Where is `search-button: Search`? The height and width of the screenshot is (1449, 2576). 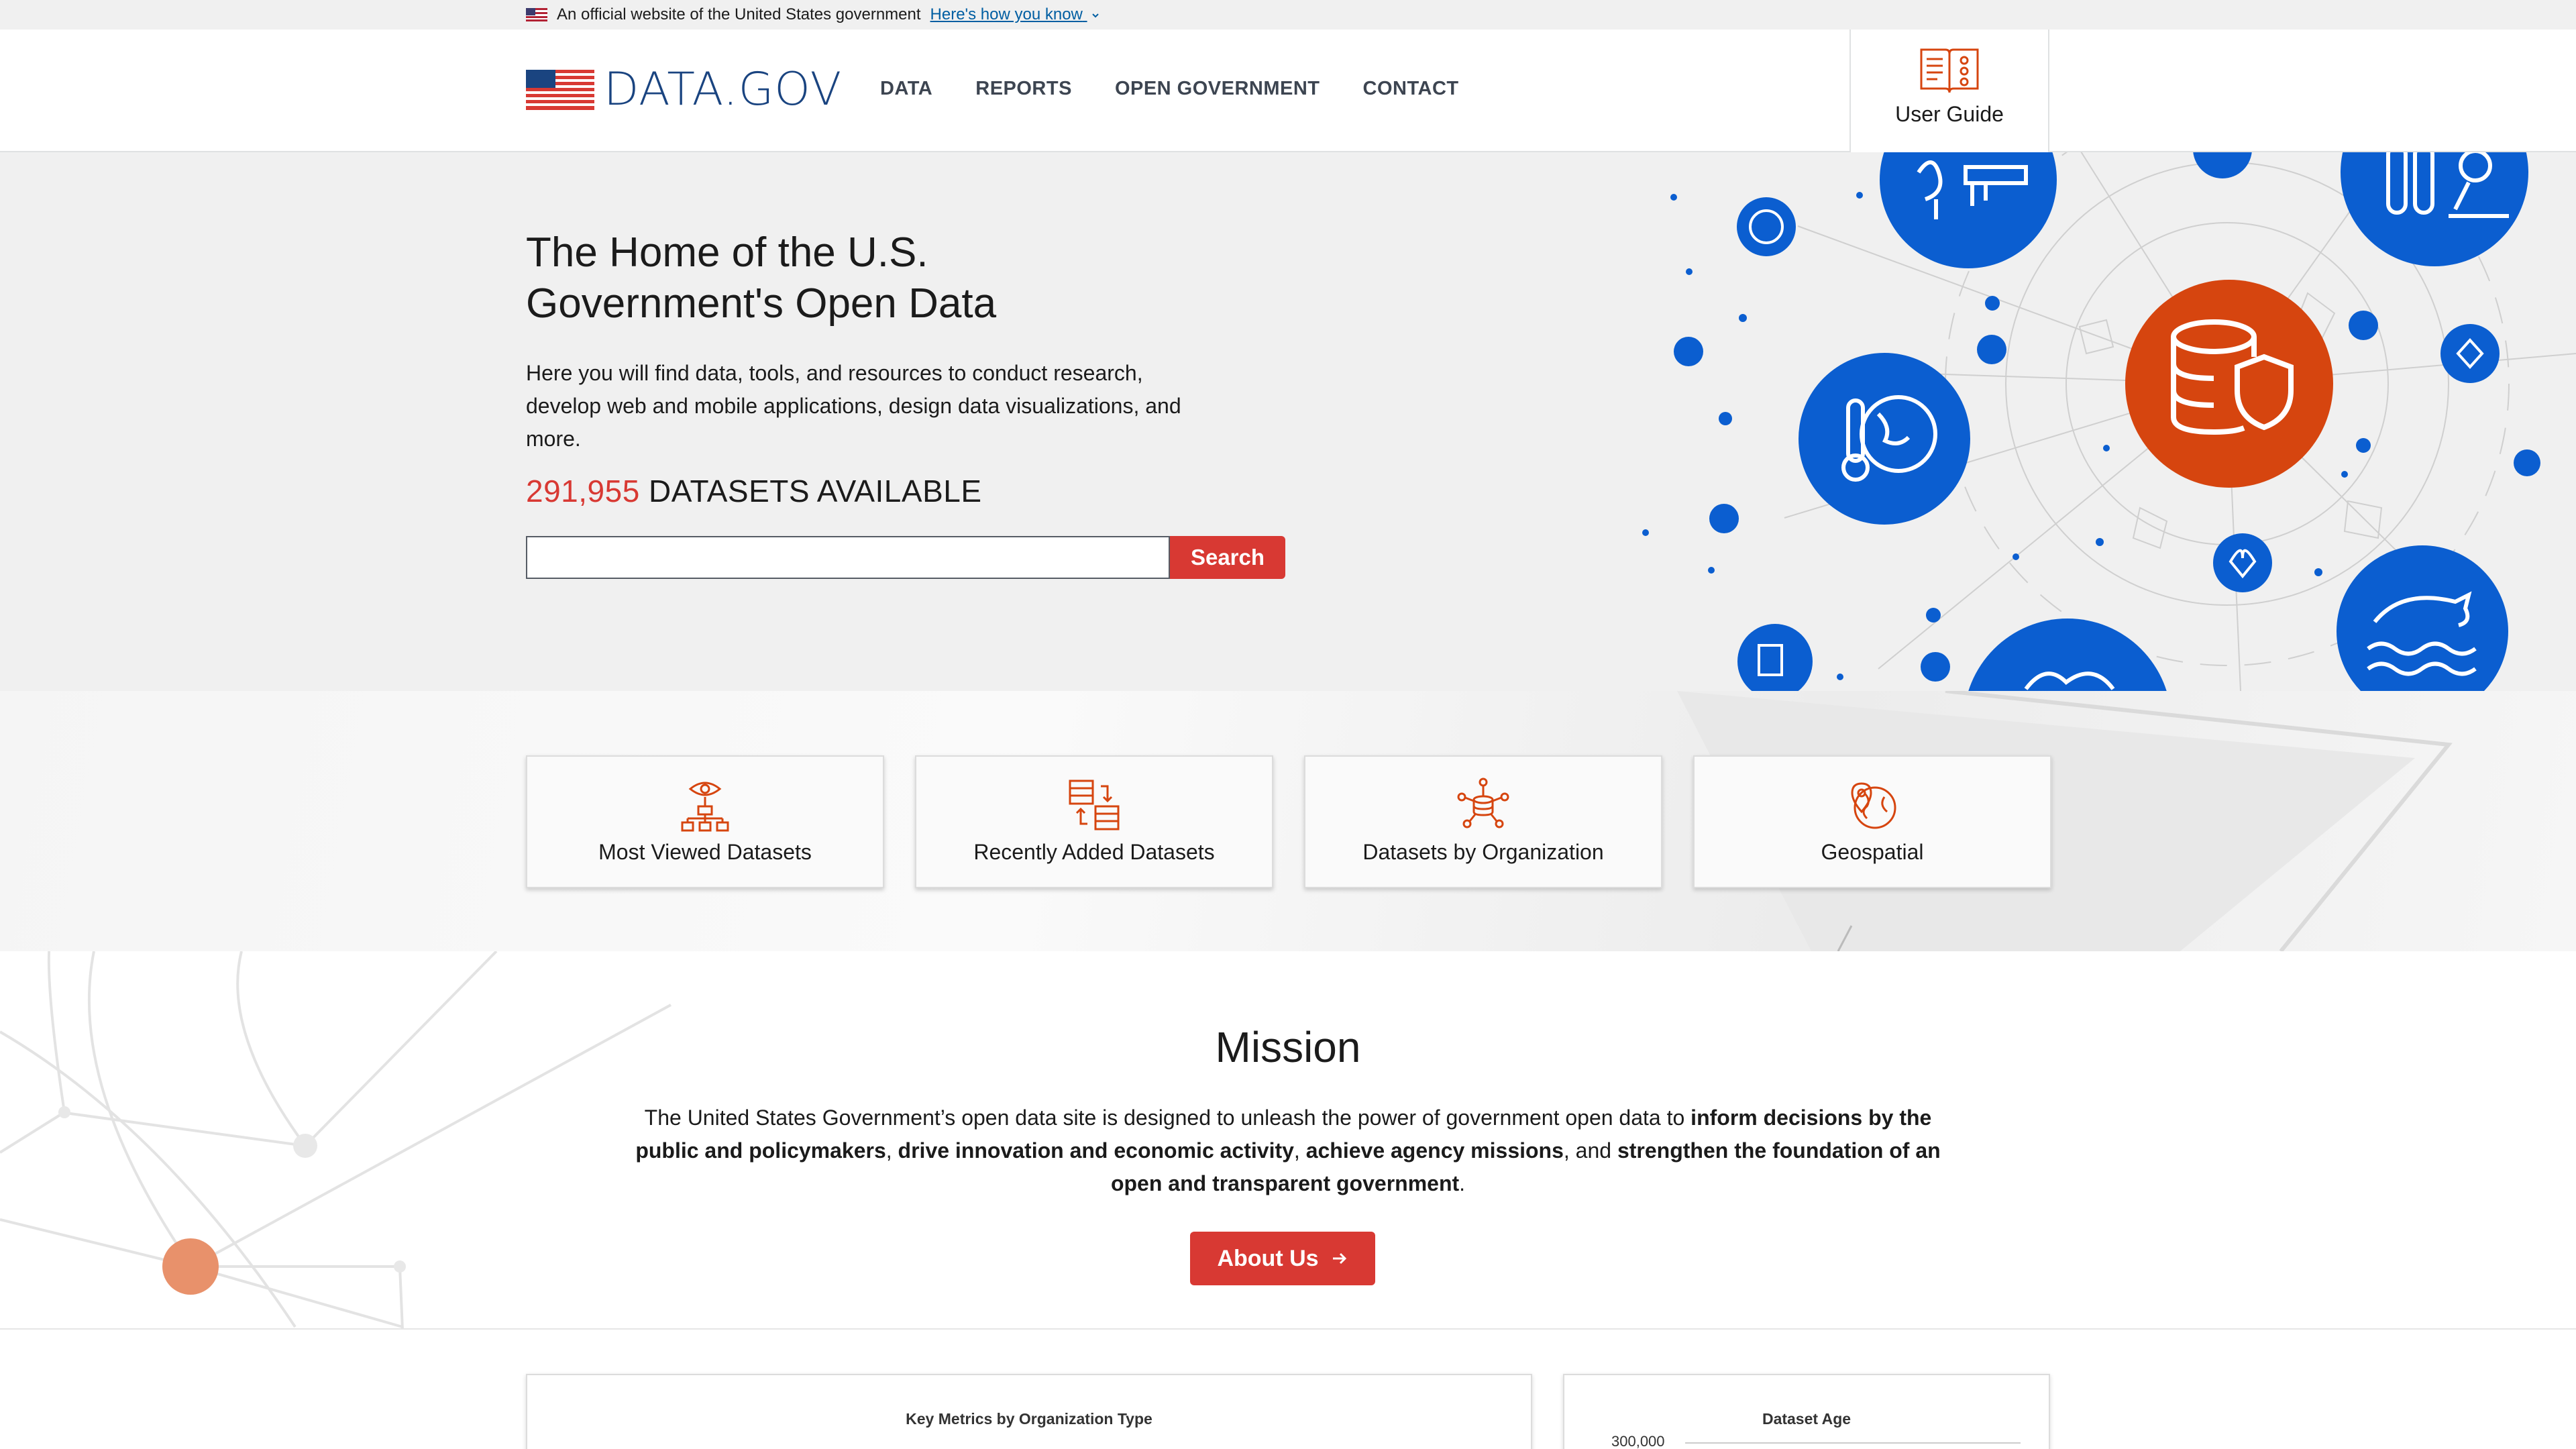
search-button: Search is located at coordinates (1227, 557).